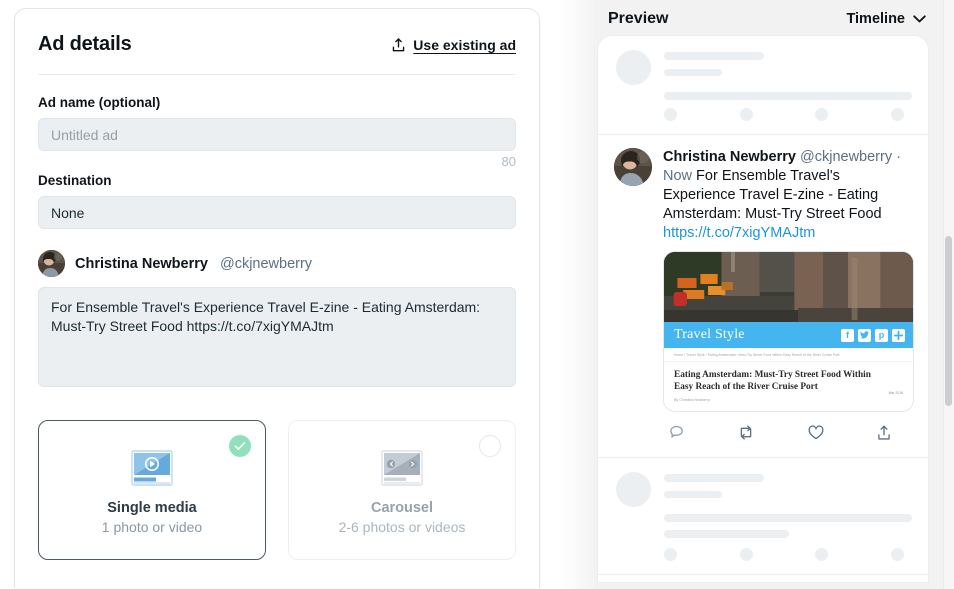 This screenshot has width=954, height=589. What do you see at coordinates (816, 432) in the screenshot?
I see `like-icon` at bounding box center [816, 432].